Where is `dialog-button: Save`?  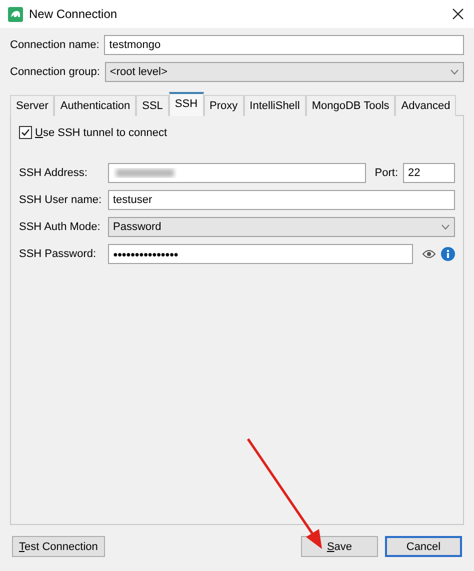
dialog-button: Save is located at coordinates (339, 546).